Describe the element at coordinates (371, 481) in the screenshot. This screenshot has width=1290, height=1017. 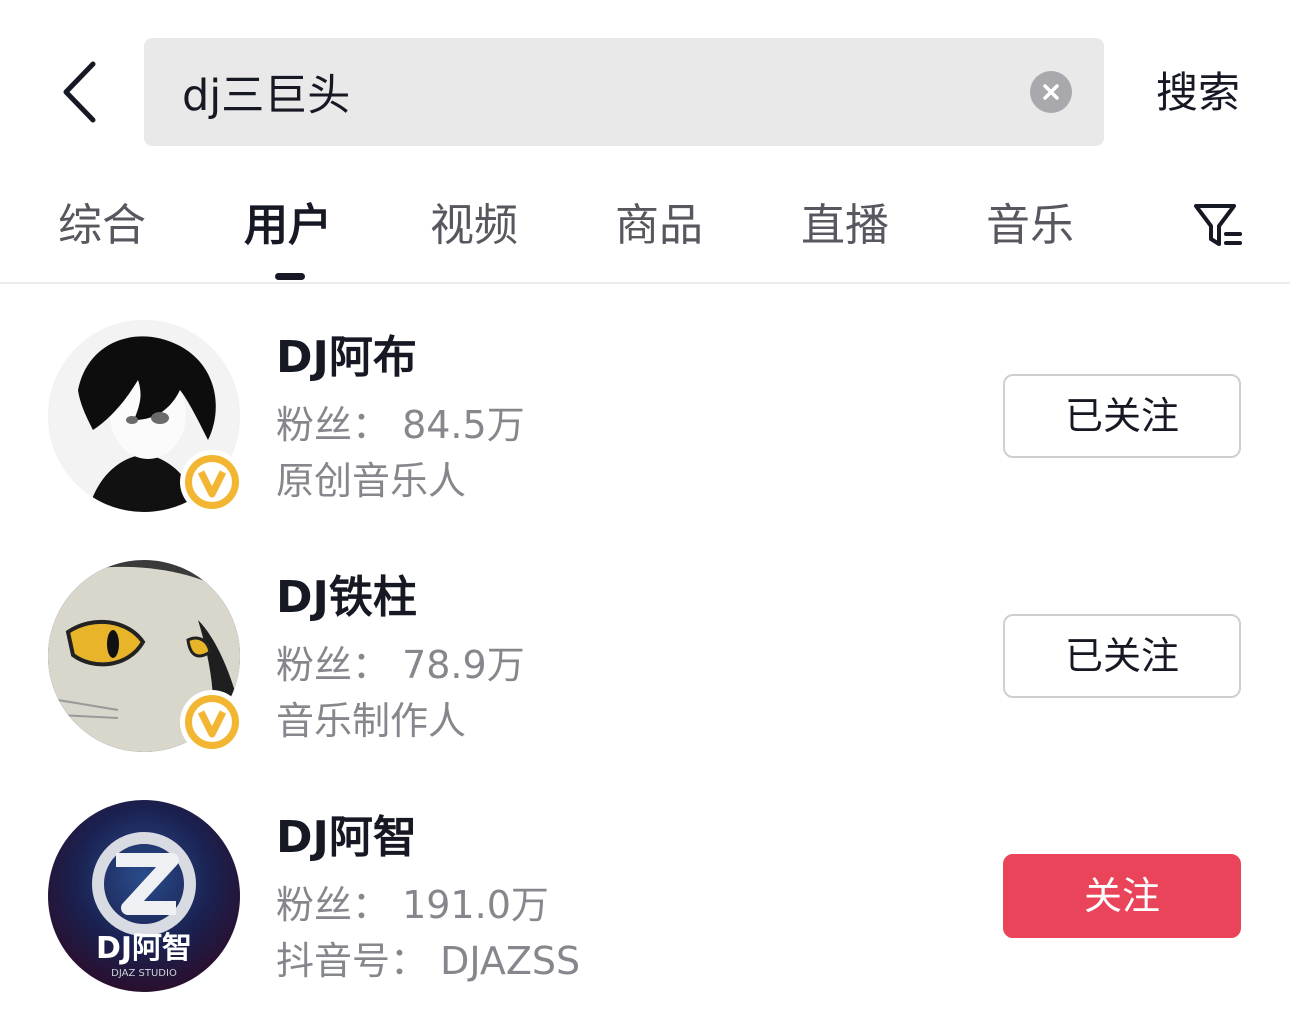
I see `user-description: 原创音乐人` at that location.